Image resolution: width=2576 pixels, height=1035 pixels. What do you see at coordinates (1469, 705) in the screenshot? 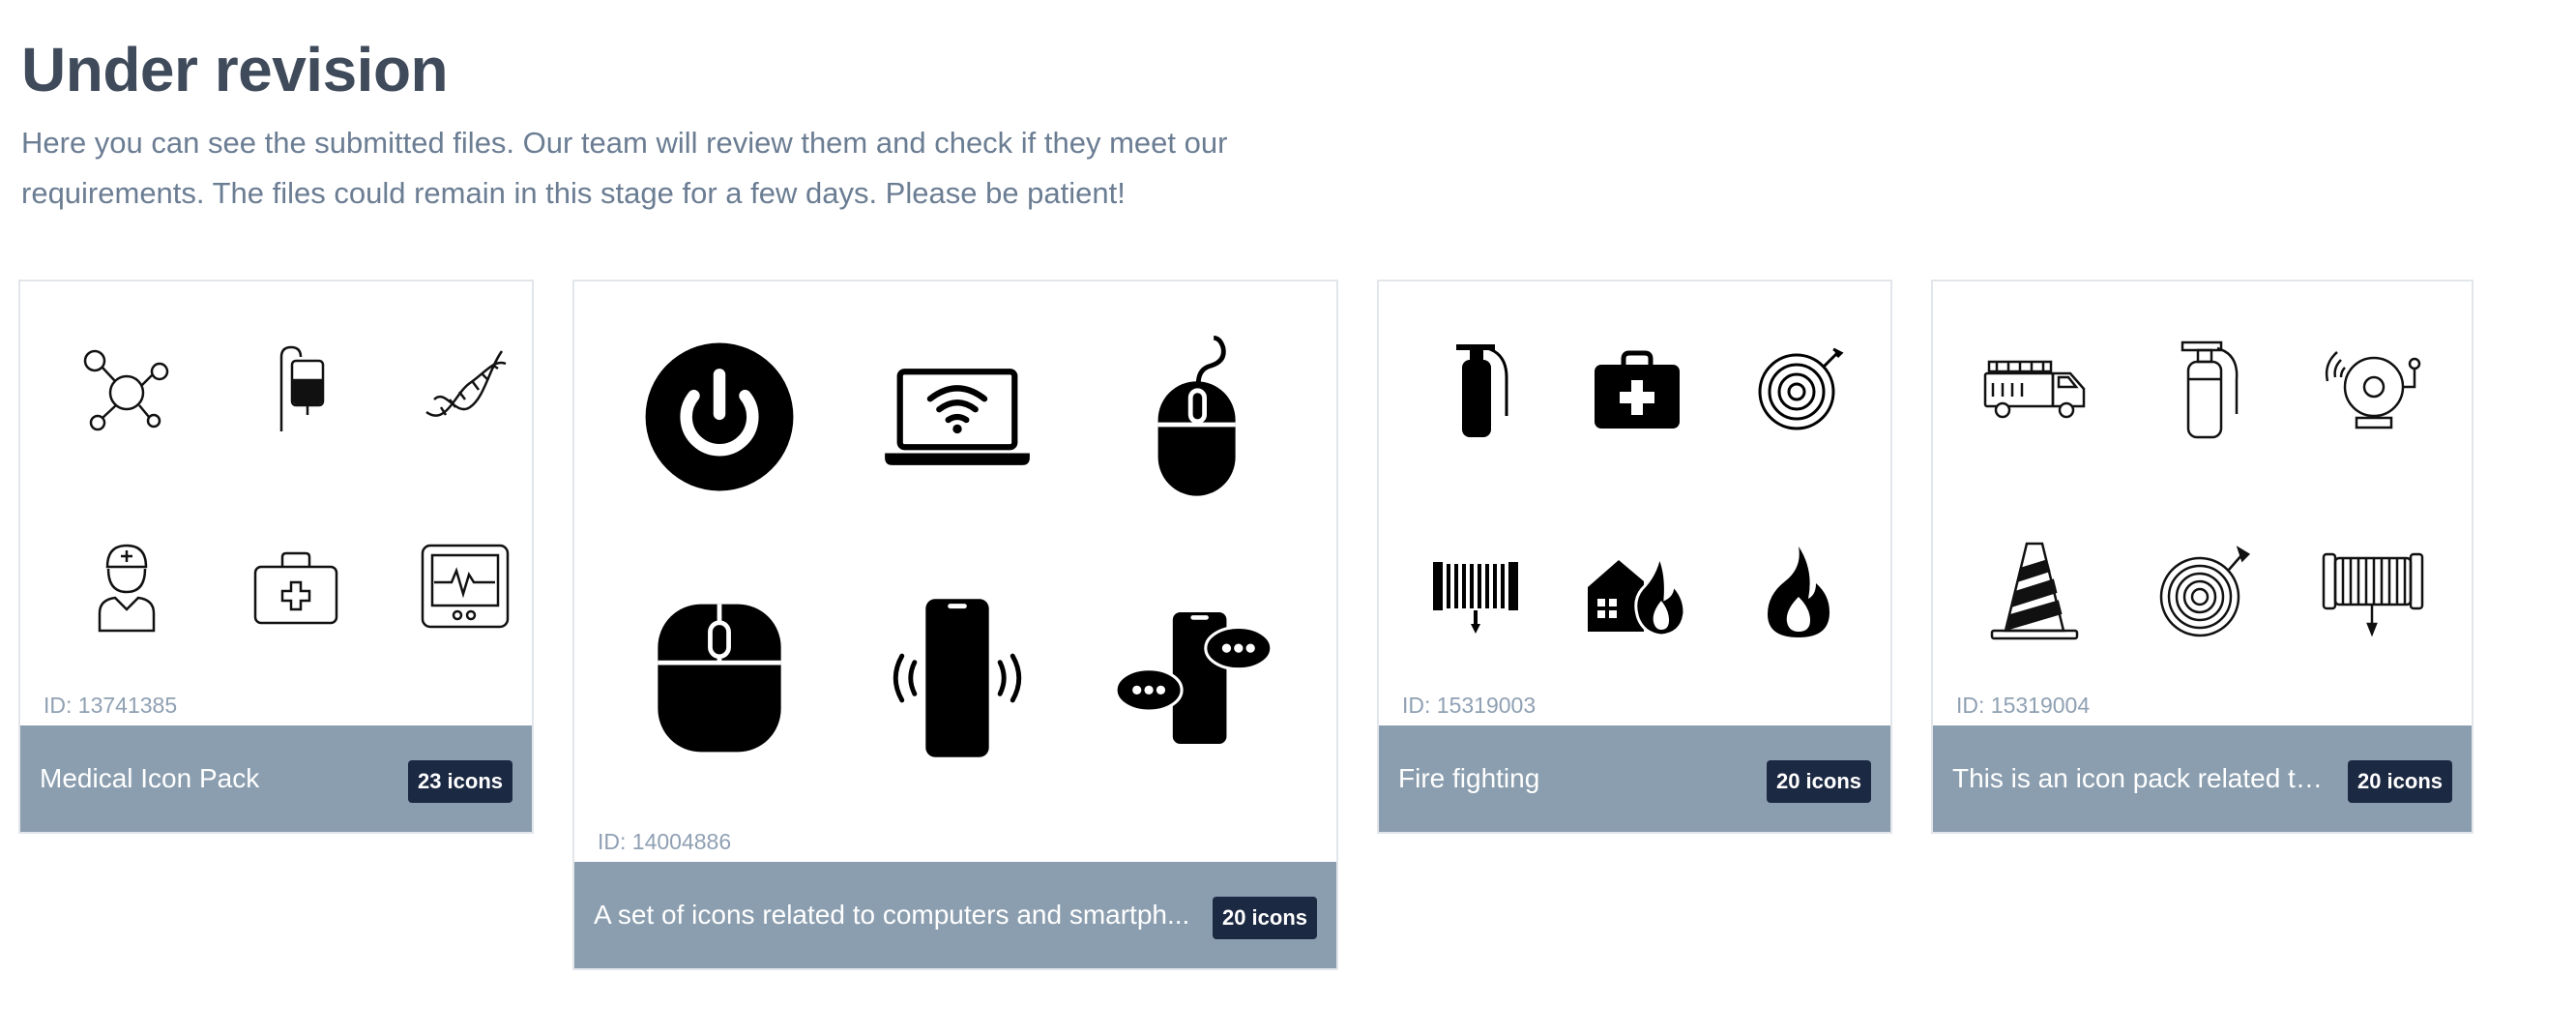
I see `pack-id: ID: 15319003` at bounding box center [1469, 705].